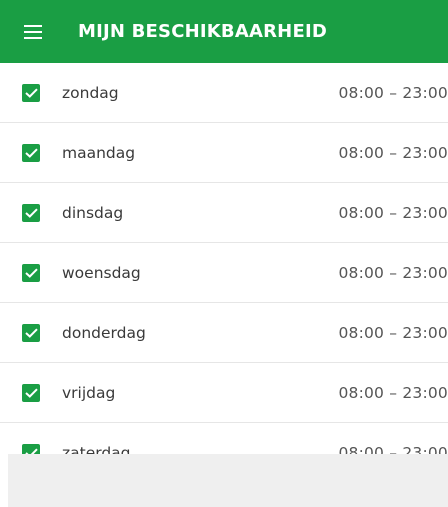 The width and height of the screenshot is (448, 507). Describe the element at coordinates (101, 272) in the screenshot. I see `day-label: woensdag` at that location.